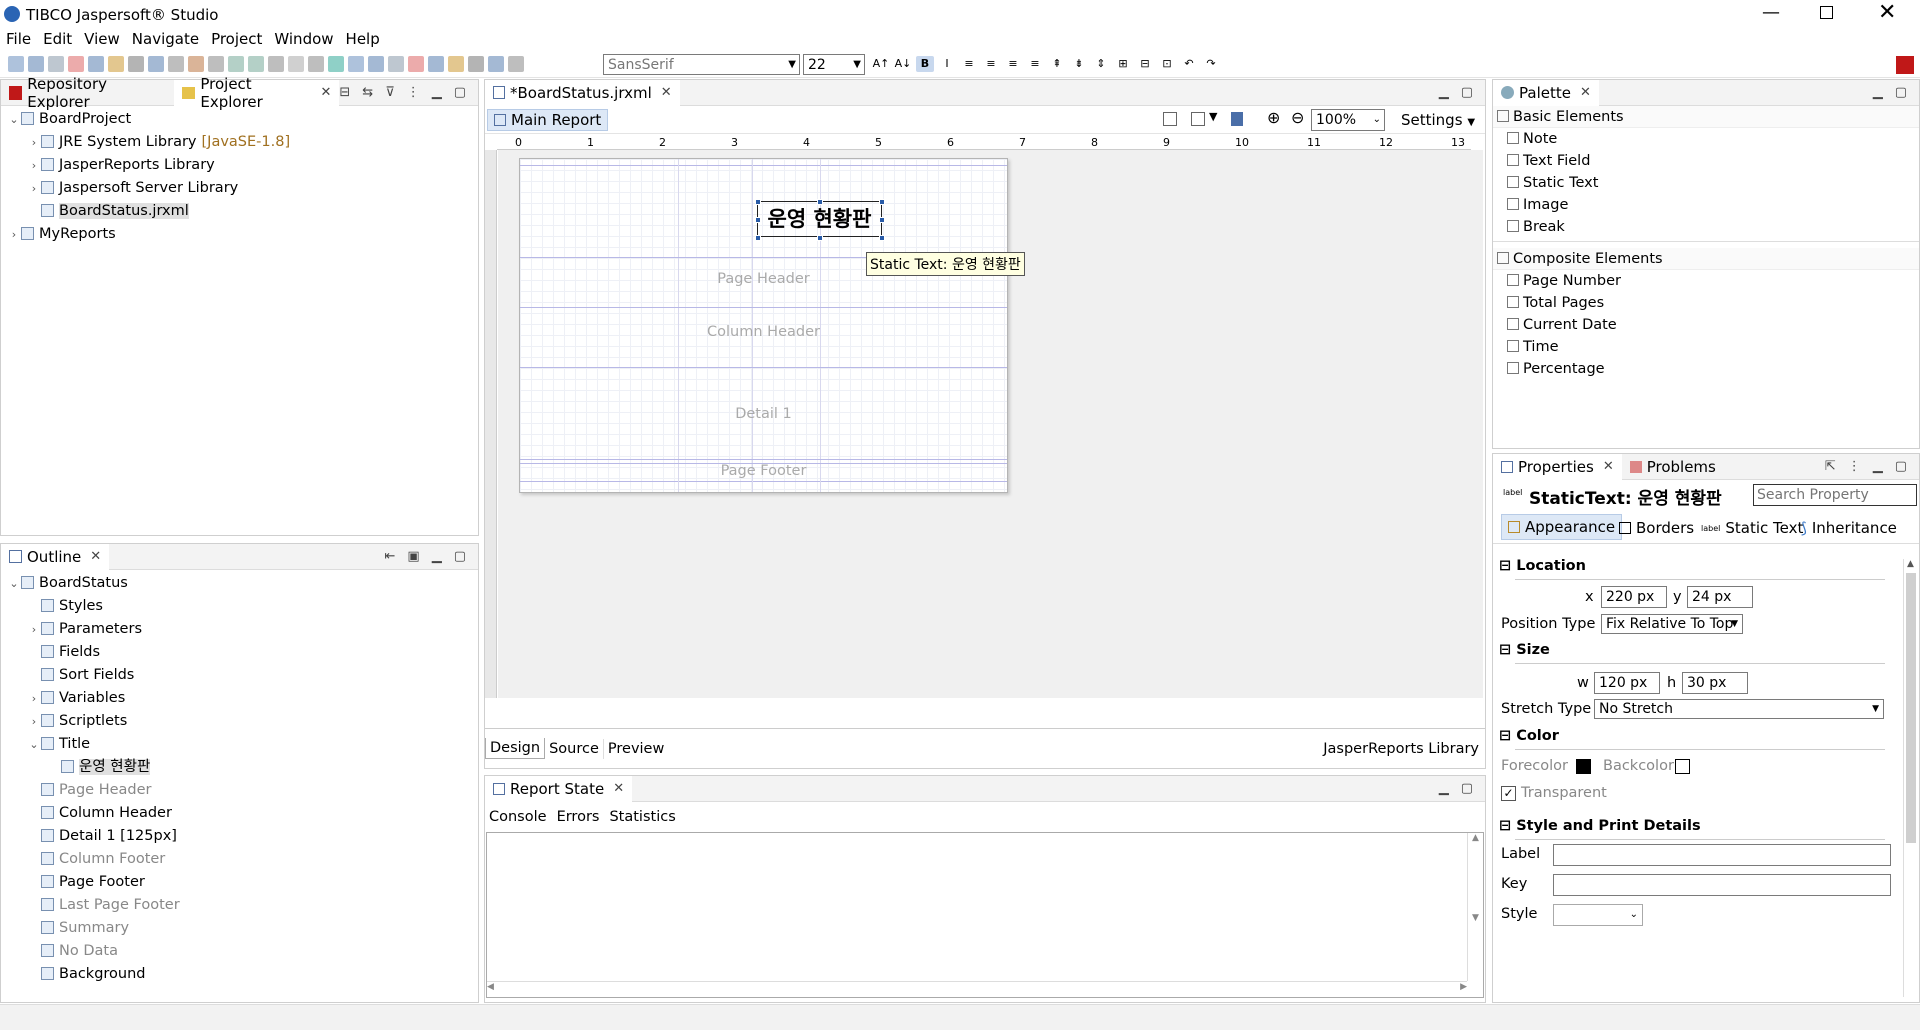  What do you see at coordinates (1627, 683) in the screenshot?
I see `w-field: 120 px` at bounding box center [1627, 683].